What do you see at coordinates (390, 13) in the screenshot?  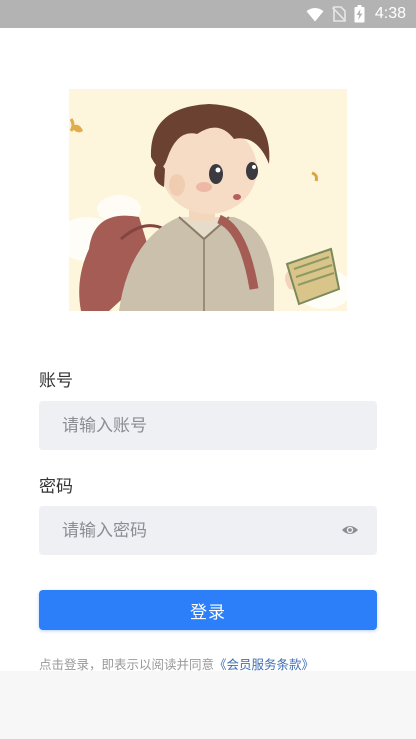 I see `status-time: 4:38` at bounding box center [390, 13].